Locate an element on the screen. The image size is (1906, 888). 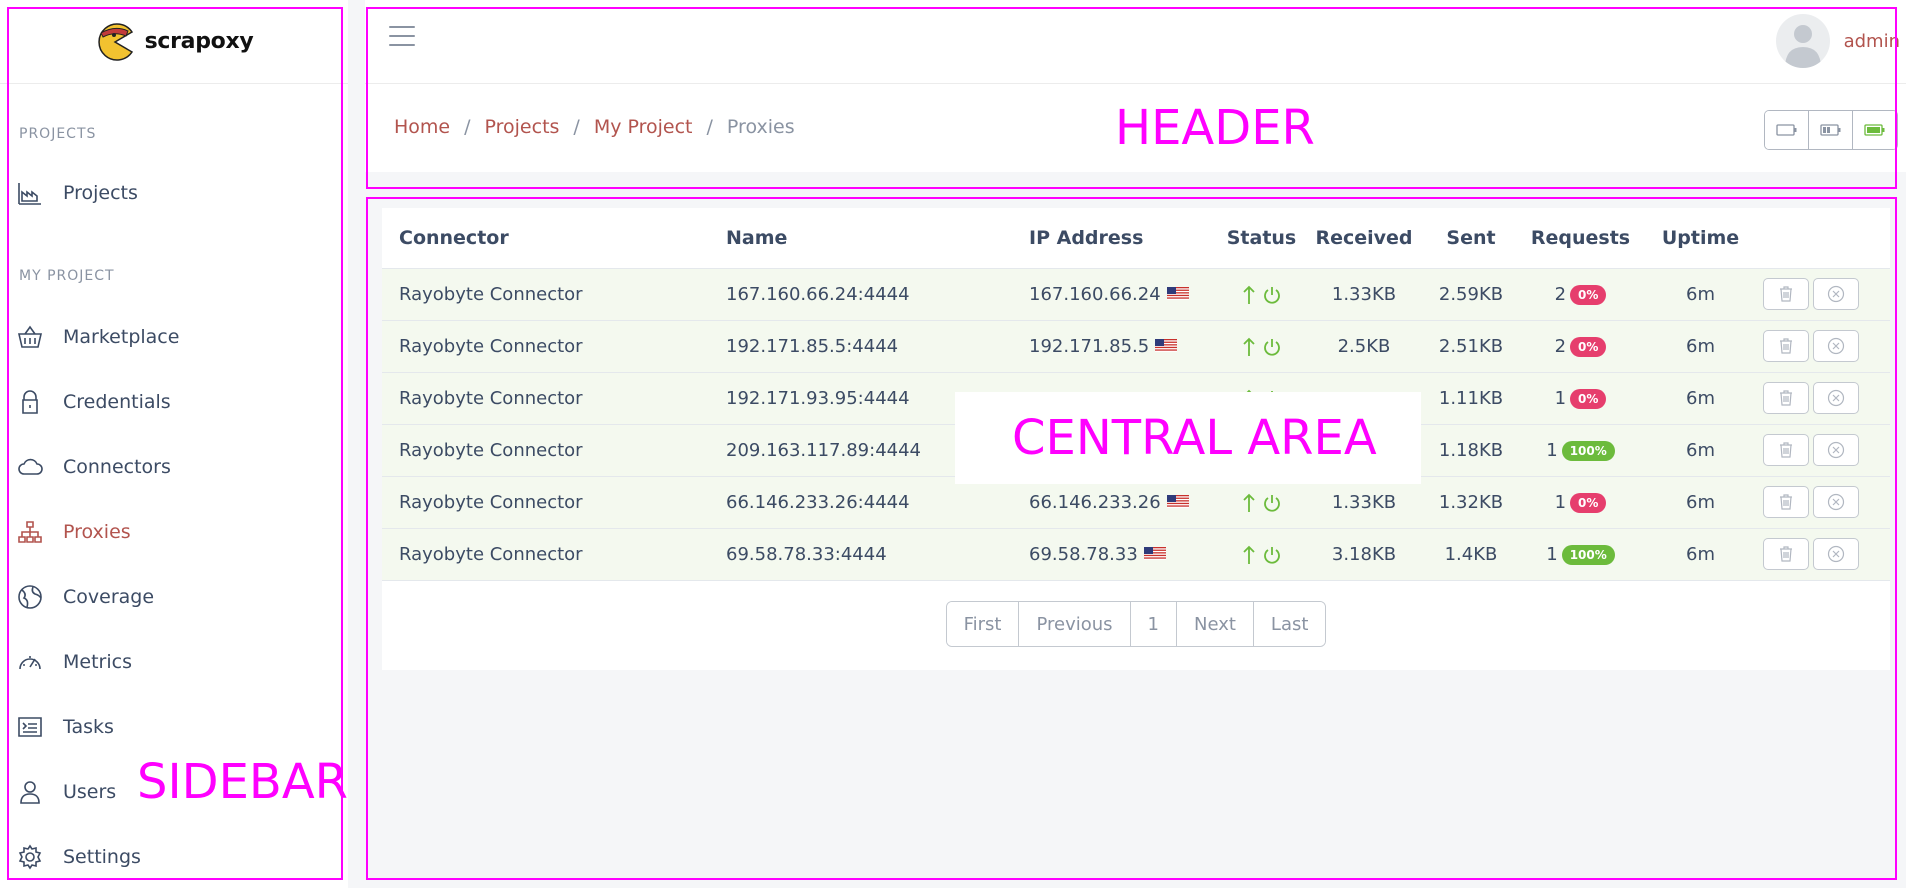
sidebar-item-metrics: Metrics is located at coordinates (170, 662).